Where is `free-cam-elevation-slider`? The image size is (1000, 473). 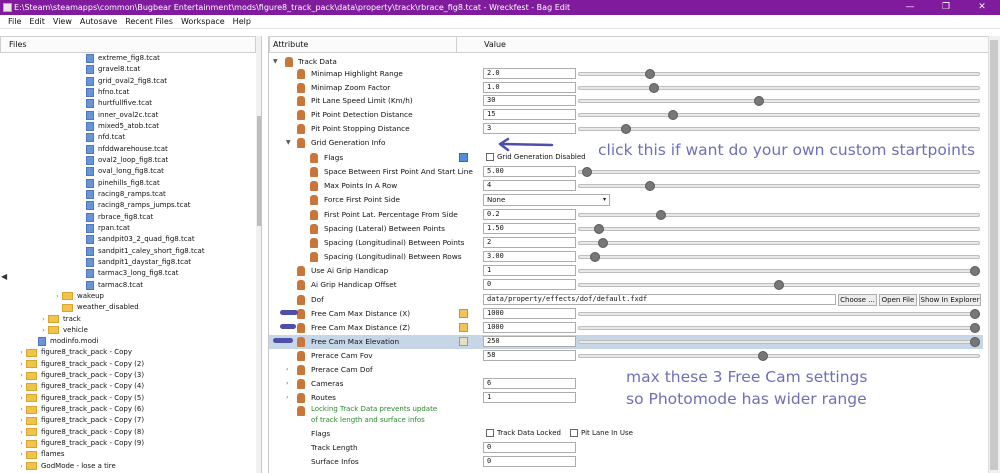 free-cam-elevation-slider is located at coordinates (779, 342).